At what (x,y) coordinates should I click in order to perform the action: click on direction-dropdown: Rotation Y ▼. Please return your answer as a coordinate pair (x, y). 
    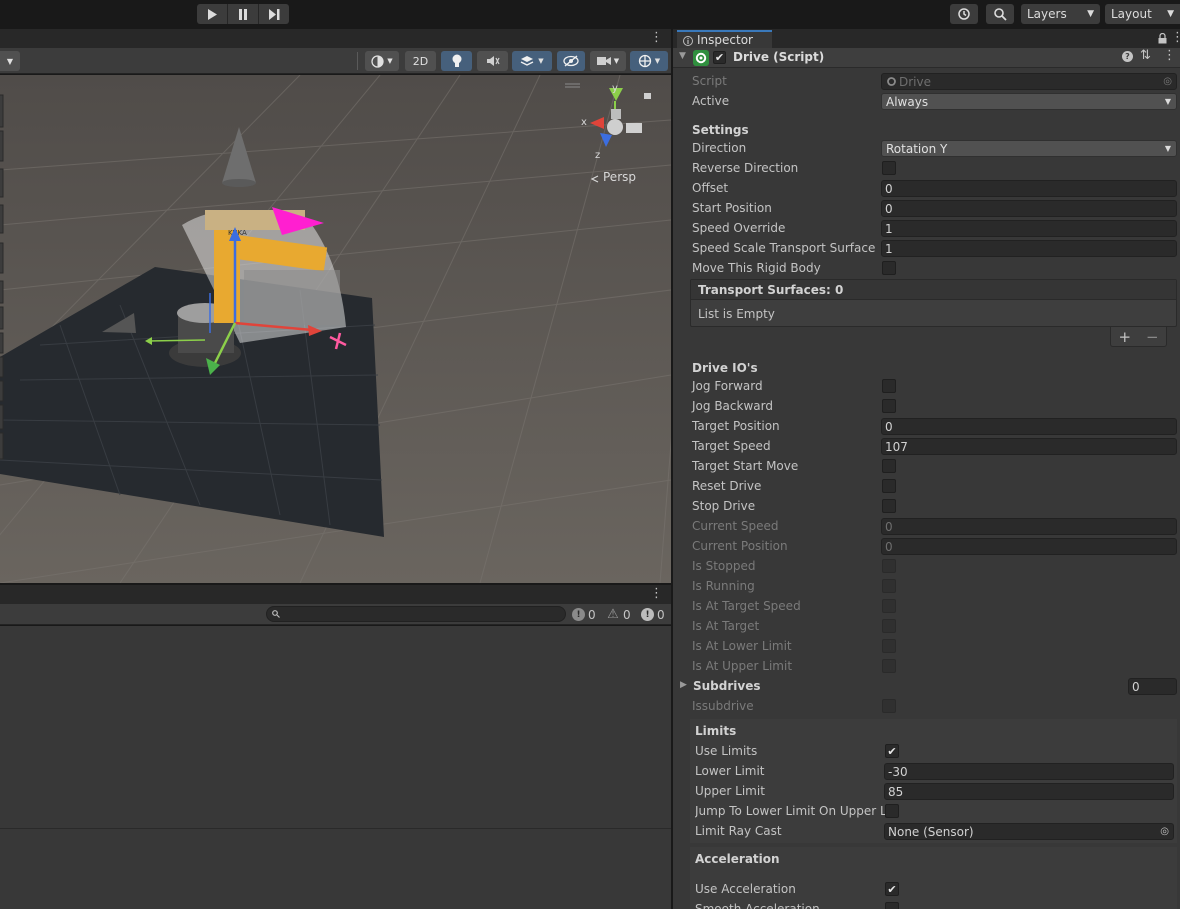
    Looking at the image, I should click on (1029, 148).